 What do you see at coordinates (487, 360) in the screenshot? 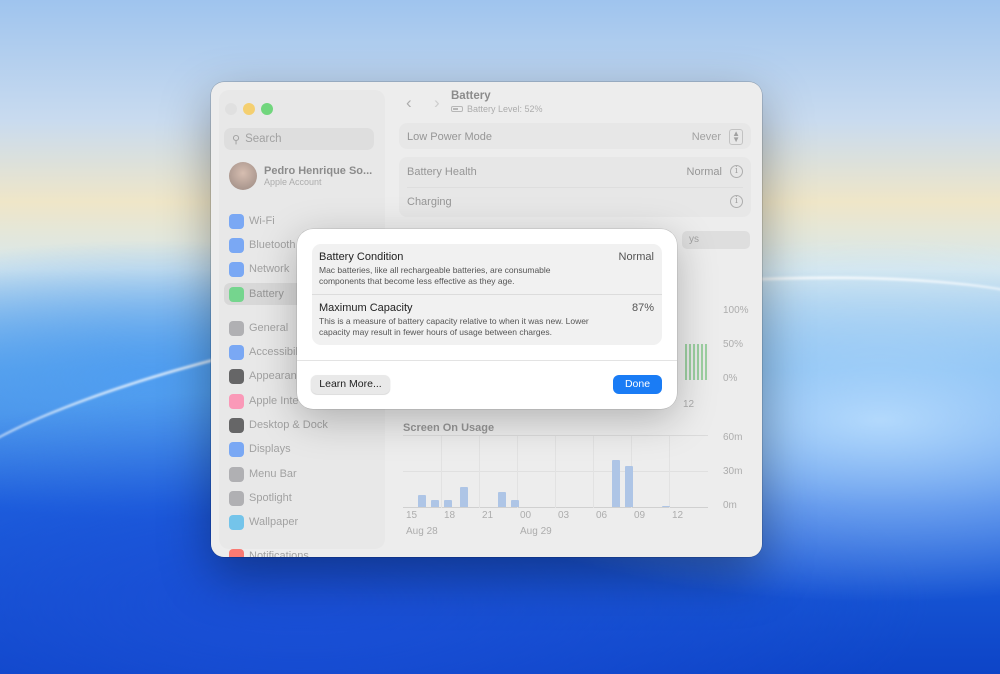
I see `footer-divider` at bounding box center [487, 360].